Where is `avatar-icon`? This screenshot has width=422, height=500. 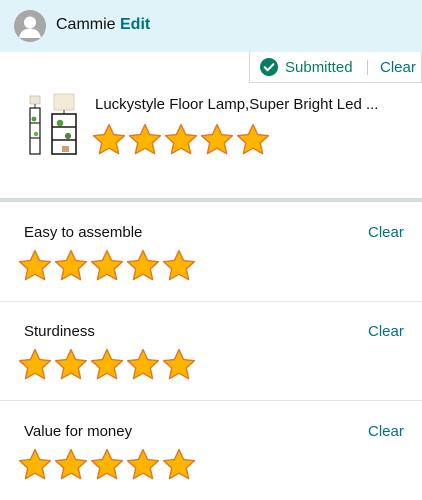 avatar-icon is located at coordinates (30, 26).